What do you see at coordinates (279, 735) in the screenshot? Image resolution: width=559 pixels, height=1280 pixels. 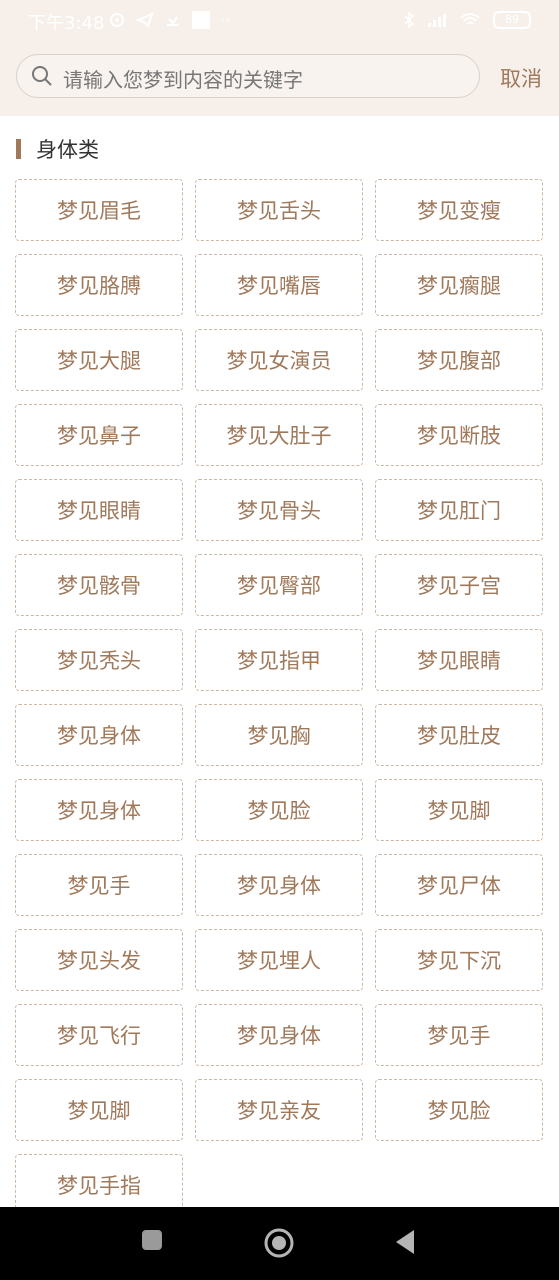 I see `dream-keyword-chip: 梦见胸` at bounding box center [279, 735].